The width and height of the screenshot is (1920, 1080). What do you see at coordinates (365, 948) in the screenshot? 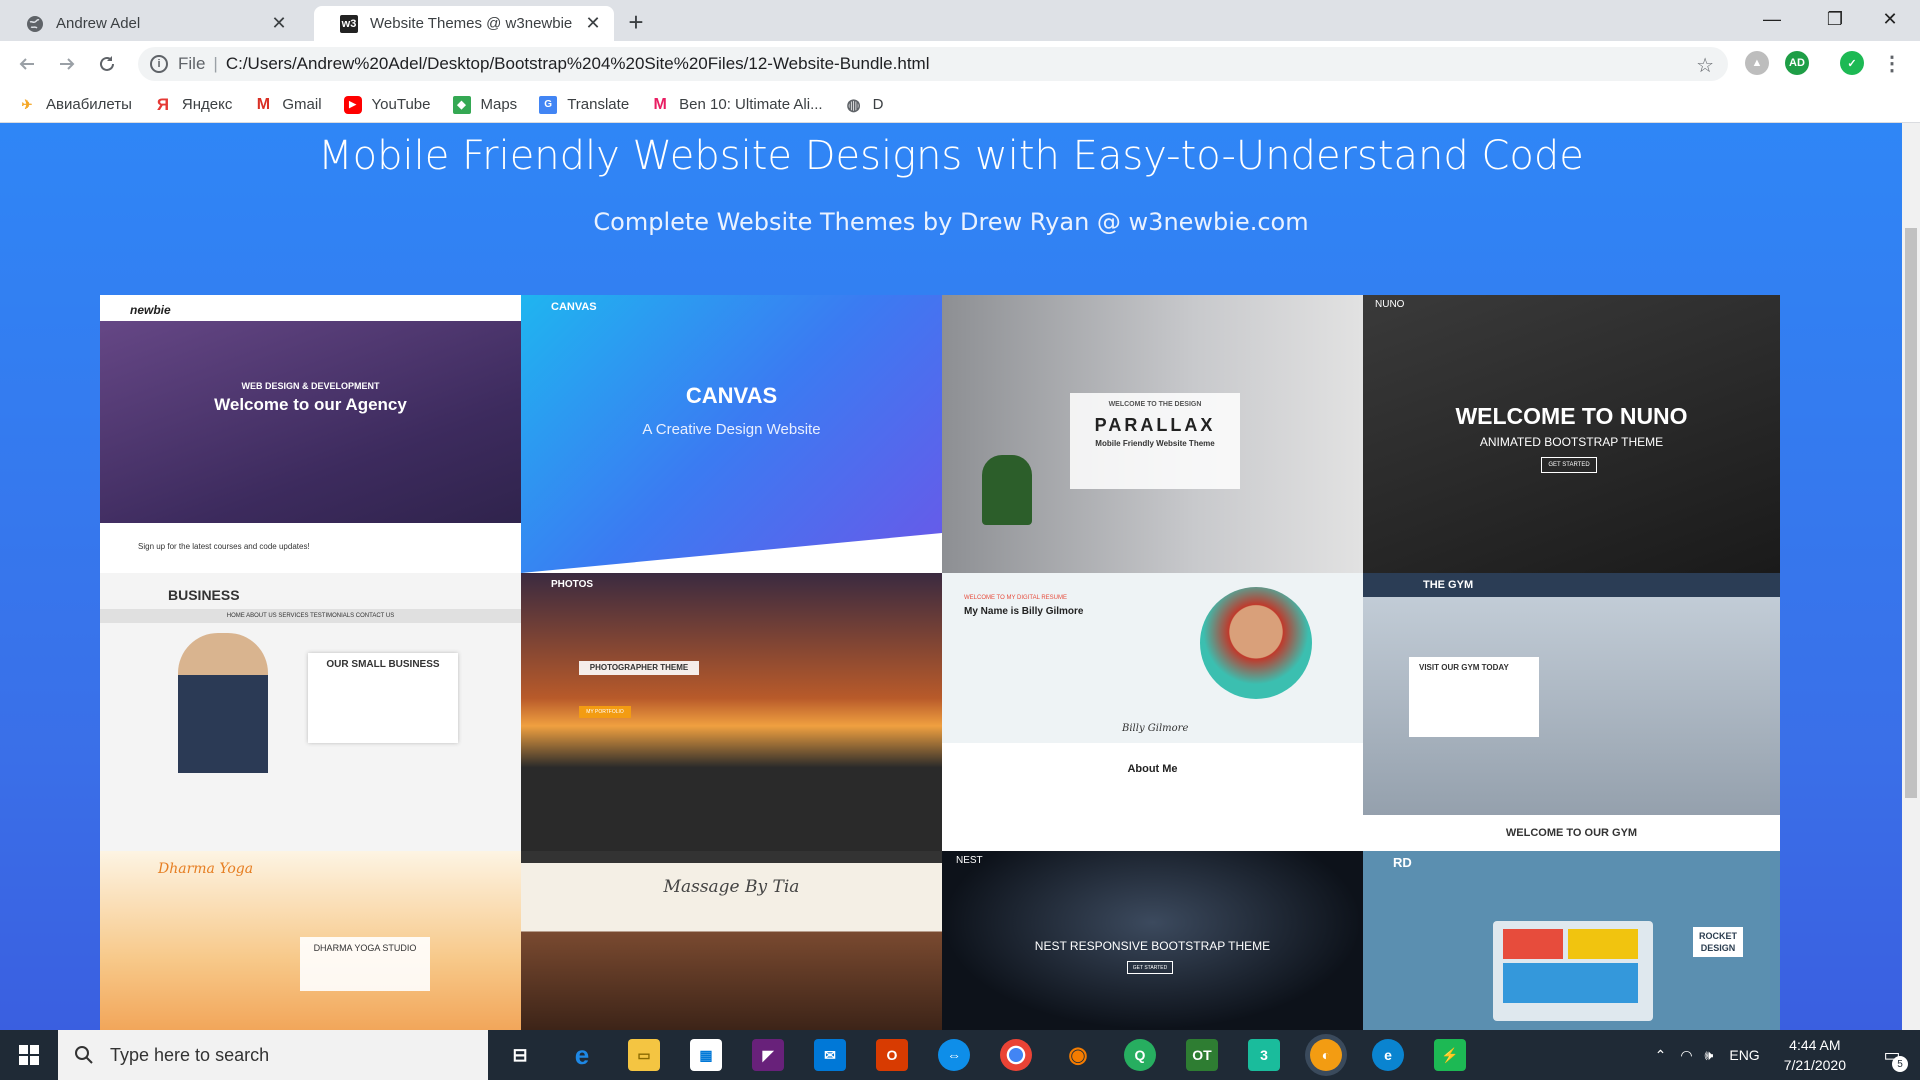
I see `theme-heading: DHARMA YOGA STUDIO` at bounding box center [365, 948].